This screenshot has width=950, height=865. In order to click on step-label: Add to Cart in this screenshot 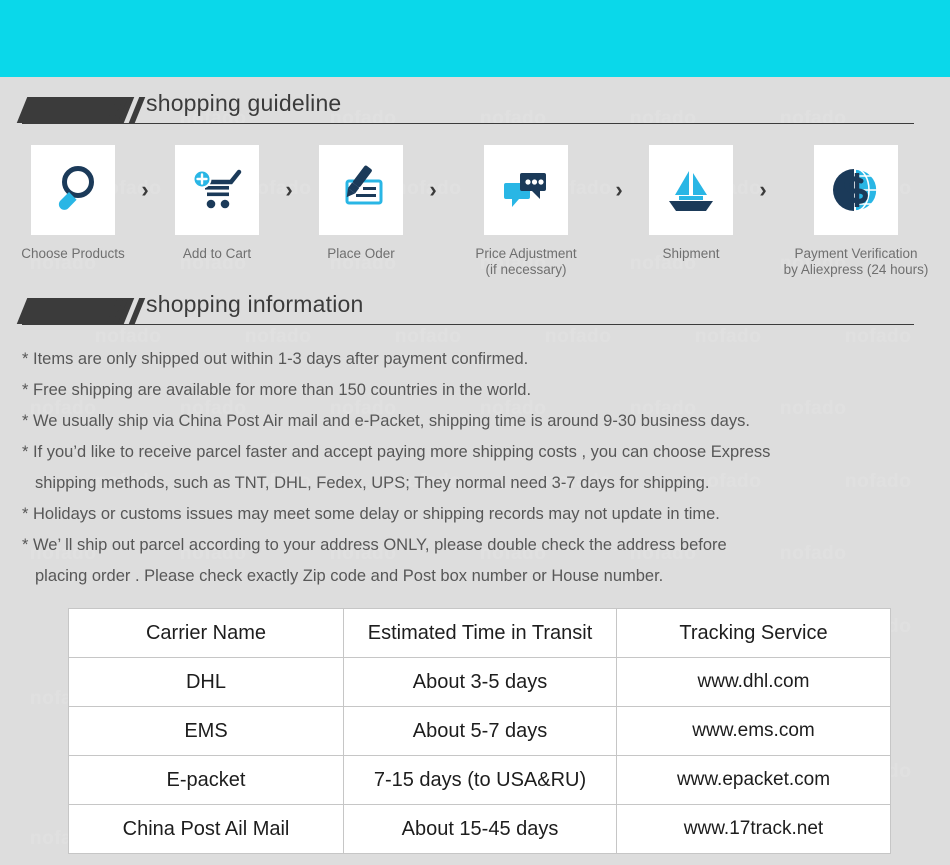, I will do `click(217, 253)`.